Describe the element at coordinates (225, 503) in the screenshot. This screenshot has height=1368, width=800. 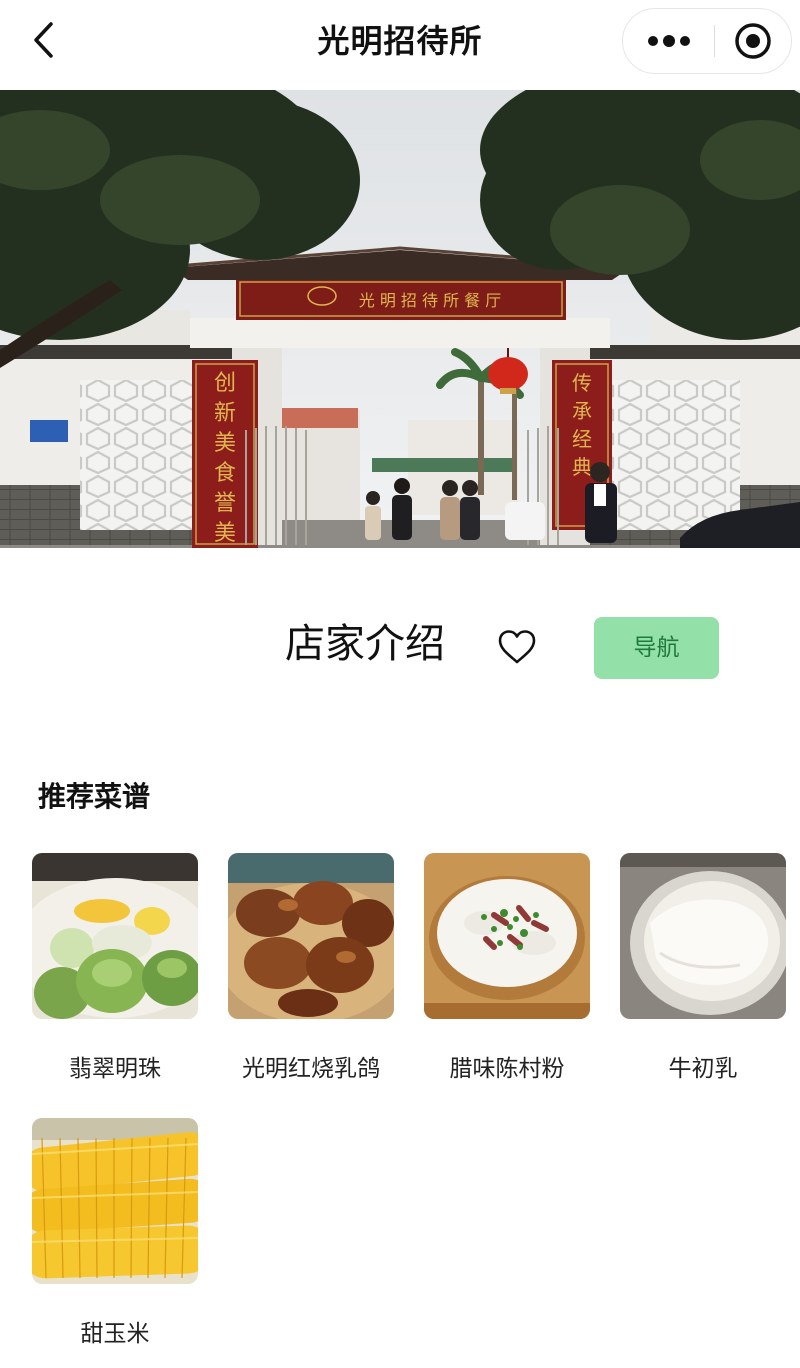
I see `svg-text: 誉` at that location.